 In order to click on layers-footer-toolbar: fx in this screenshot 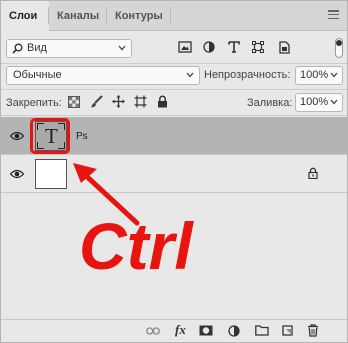, I will do `click(174, 330)`.